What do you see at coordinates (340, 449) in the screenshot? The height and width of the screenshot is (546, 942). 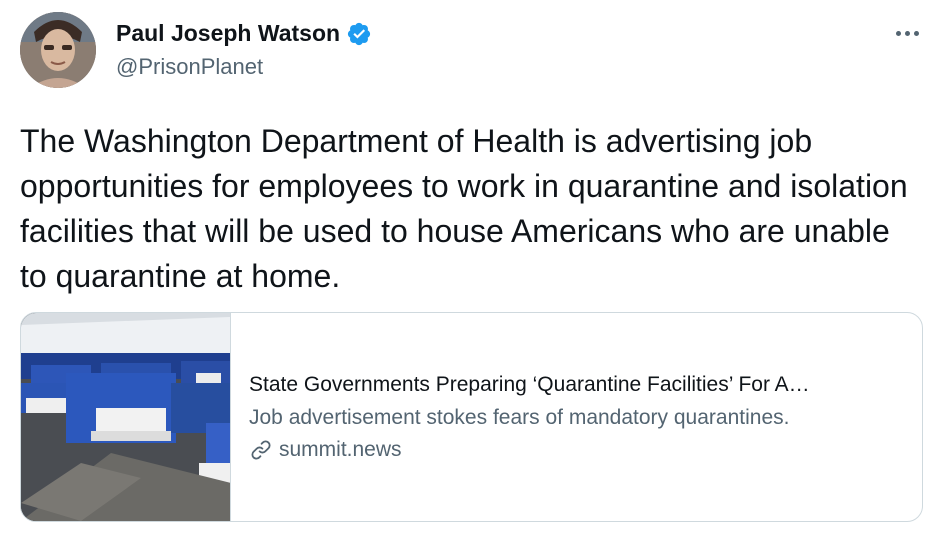 I see `card-domain: summit.news` at bounding box center [340, 449].